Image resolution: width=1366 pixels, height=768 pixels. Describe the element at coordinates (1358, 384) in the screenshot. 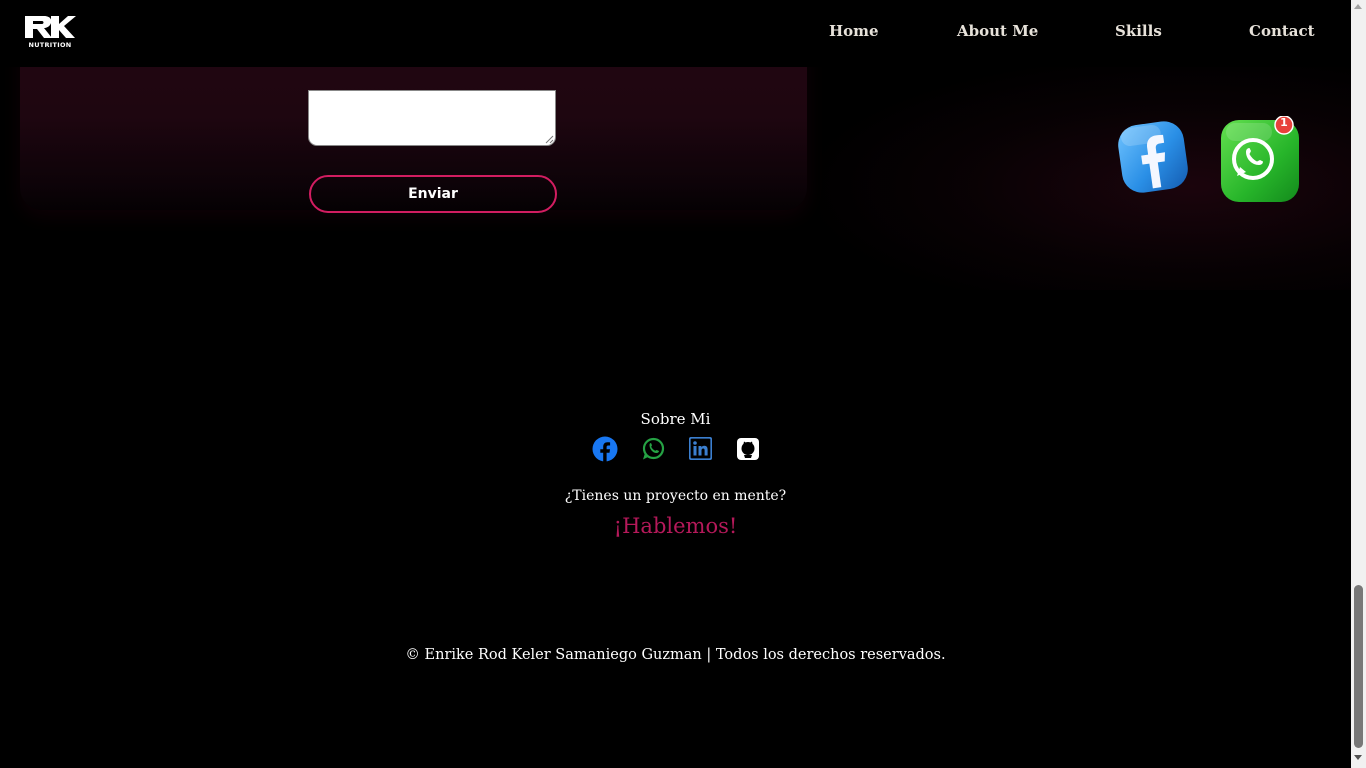

I see `vertical-scrollbar` at that location.